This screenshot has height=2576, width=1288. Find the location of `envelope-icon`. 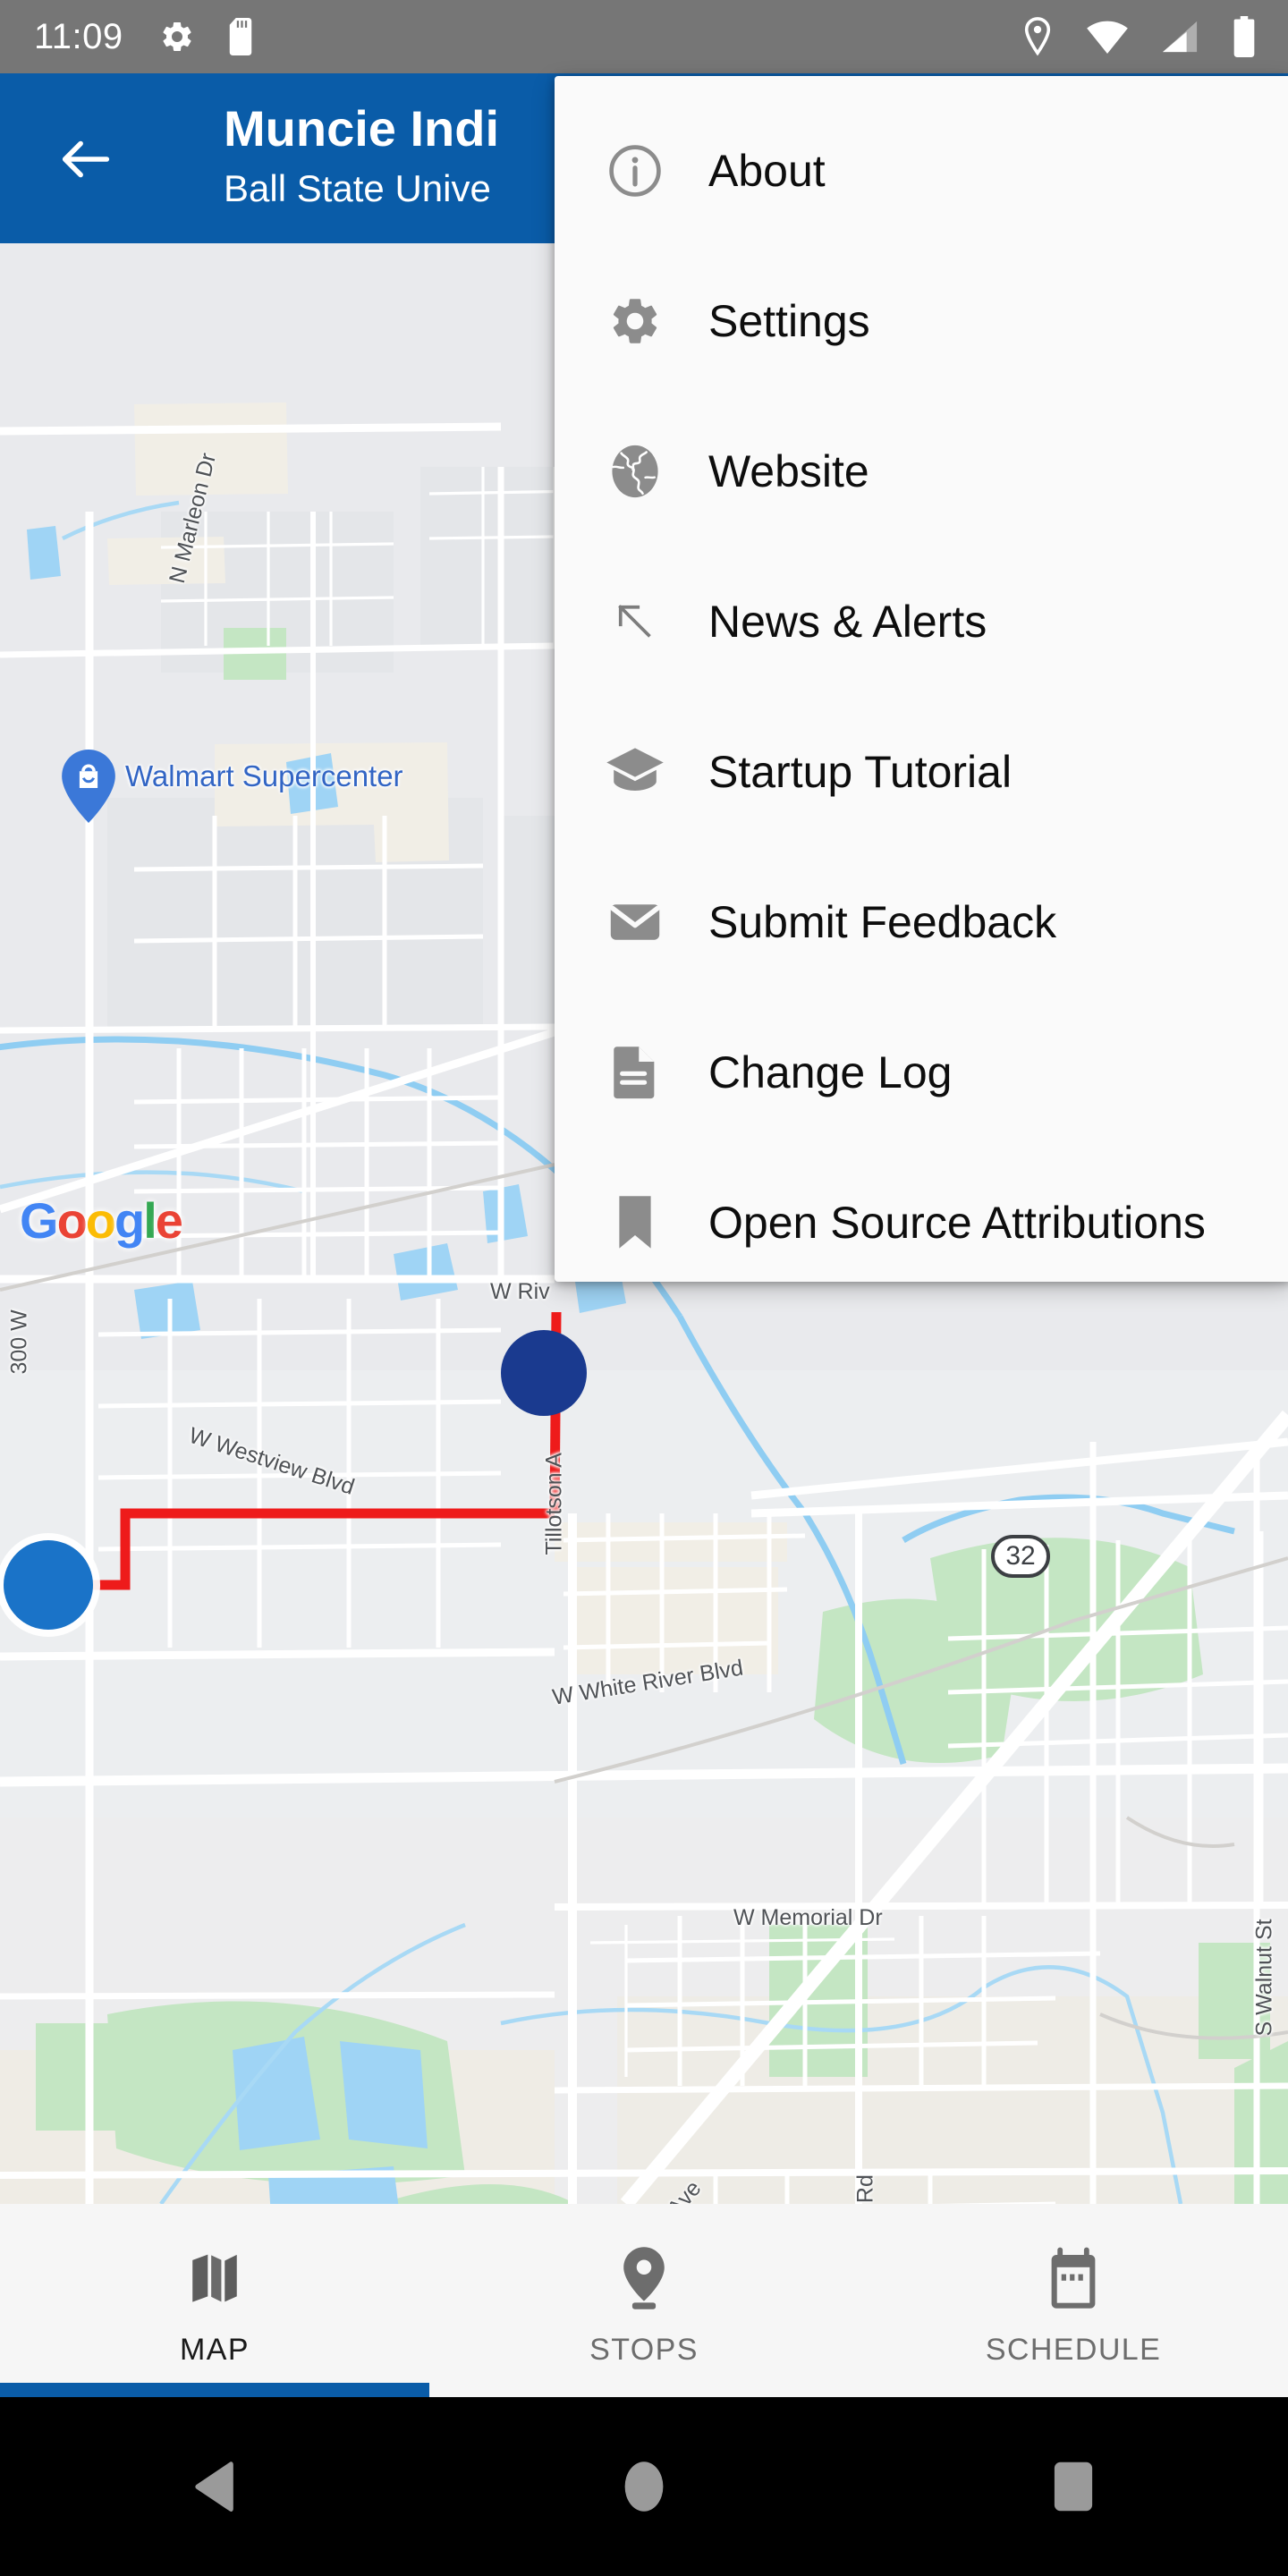

envelope-icon is located at coordinates (635, 922).